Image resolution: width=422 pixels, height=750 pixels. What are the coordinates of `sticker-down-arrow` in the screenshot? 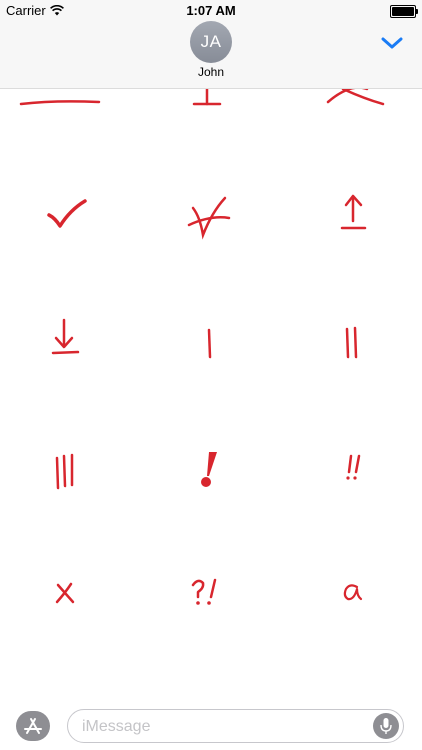 It's located at (66, 337).